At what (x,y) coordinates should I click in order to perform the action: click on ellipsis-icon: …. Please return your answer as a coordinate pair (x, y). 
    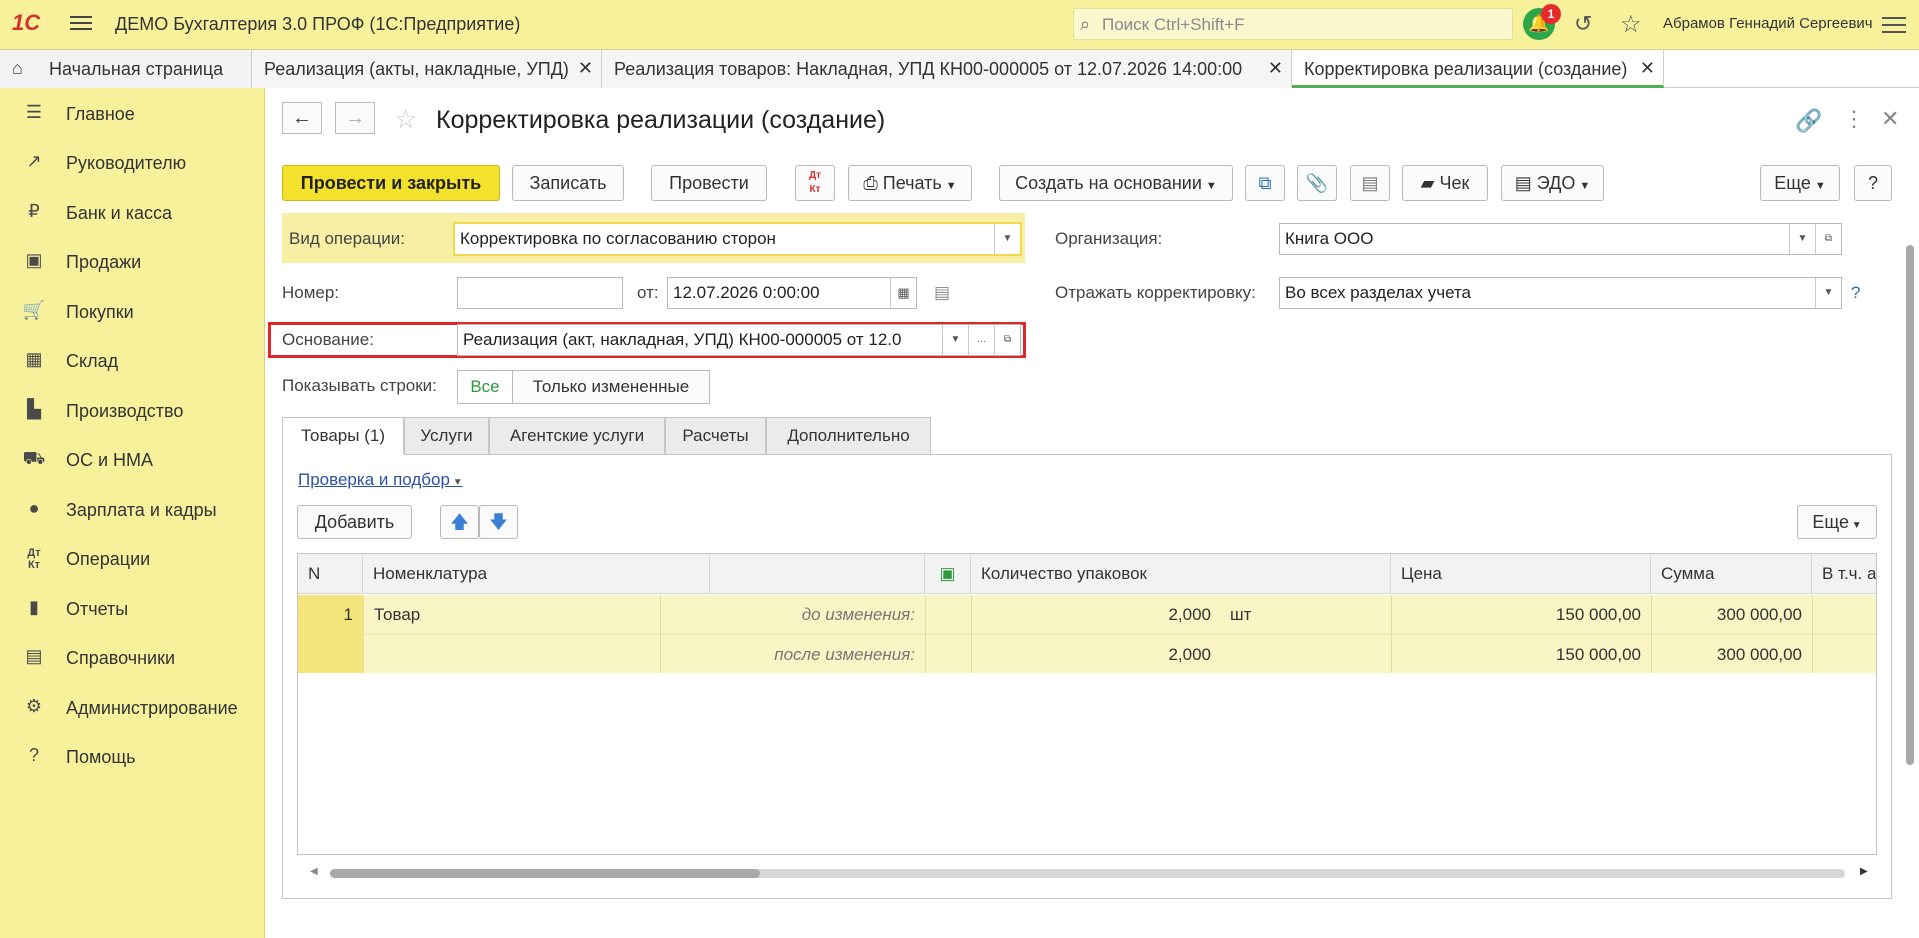
    Looking at the image, I should click on (981, 340).